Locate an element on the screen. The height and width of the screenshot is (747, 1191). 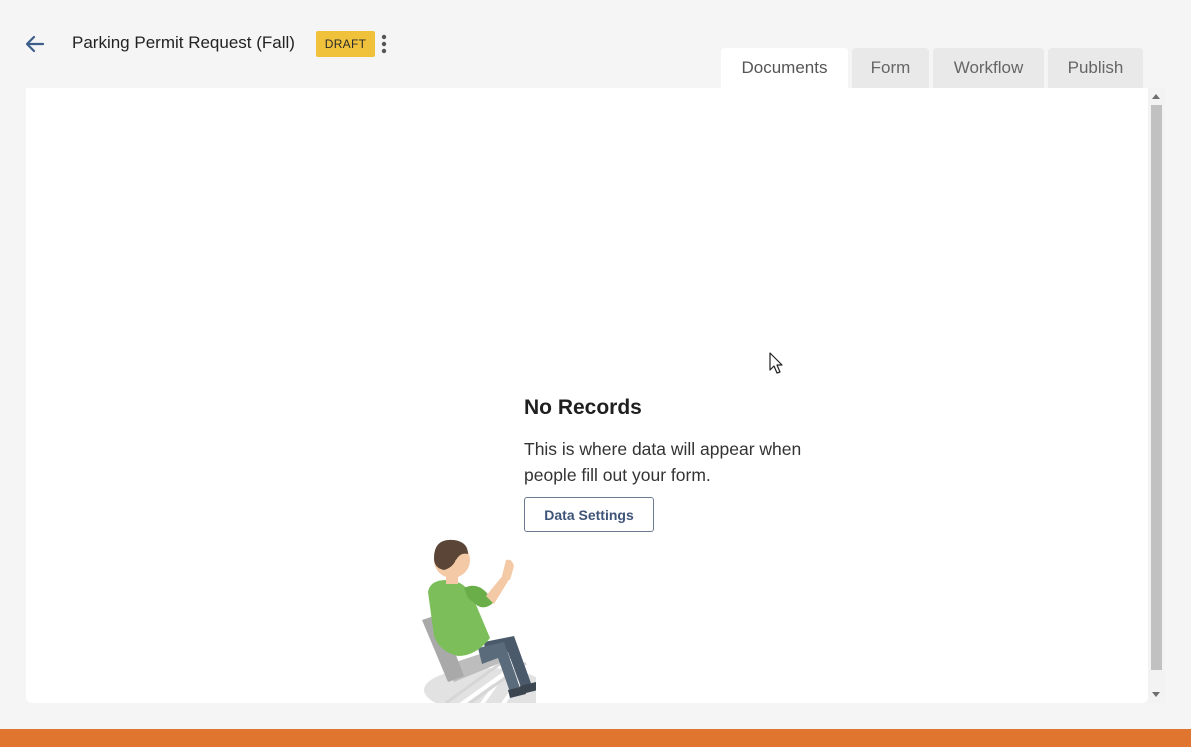
more-options-button is located at coordinates (384, 44).